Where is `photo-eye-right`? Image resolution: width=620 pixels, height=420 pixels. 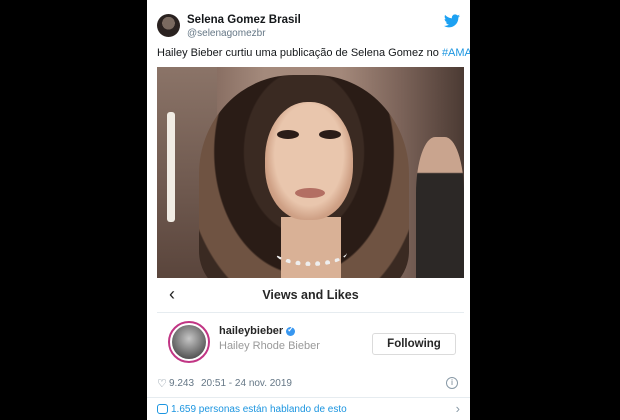
photo-eye-right is located at coordinates (330, 134).